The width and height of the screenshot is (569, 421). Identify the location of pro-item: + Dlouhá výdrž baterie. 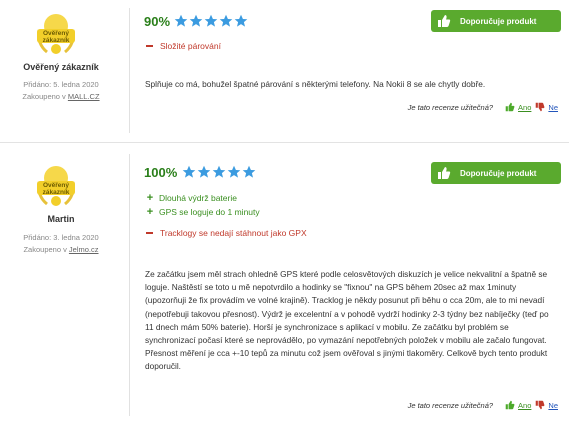
(191, 198).